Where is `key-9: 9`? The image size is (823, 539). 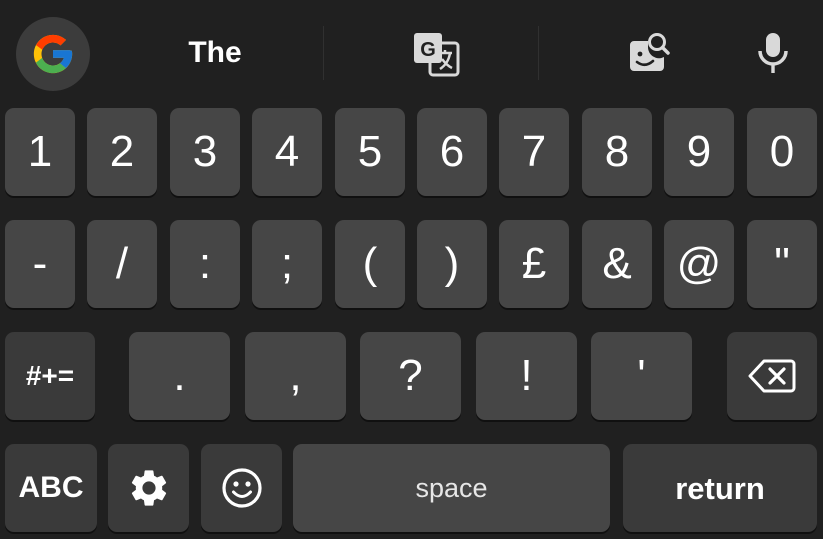 key-9: 9 is located at coordinates (699, 152).